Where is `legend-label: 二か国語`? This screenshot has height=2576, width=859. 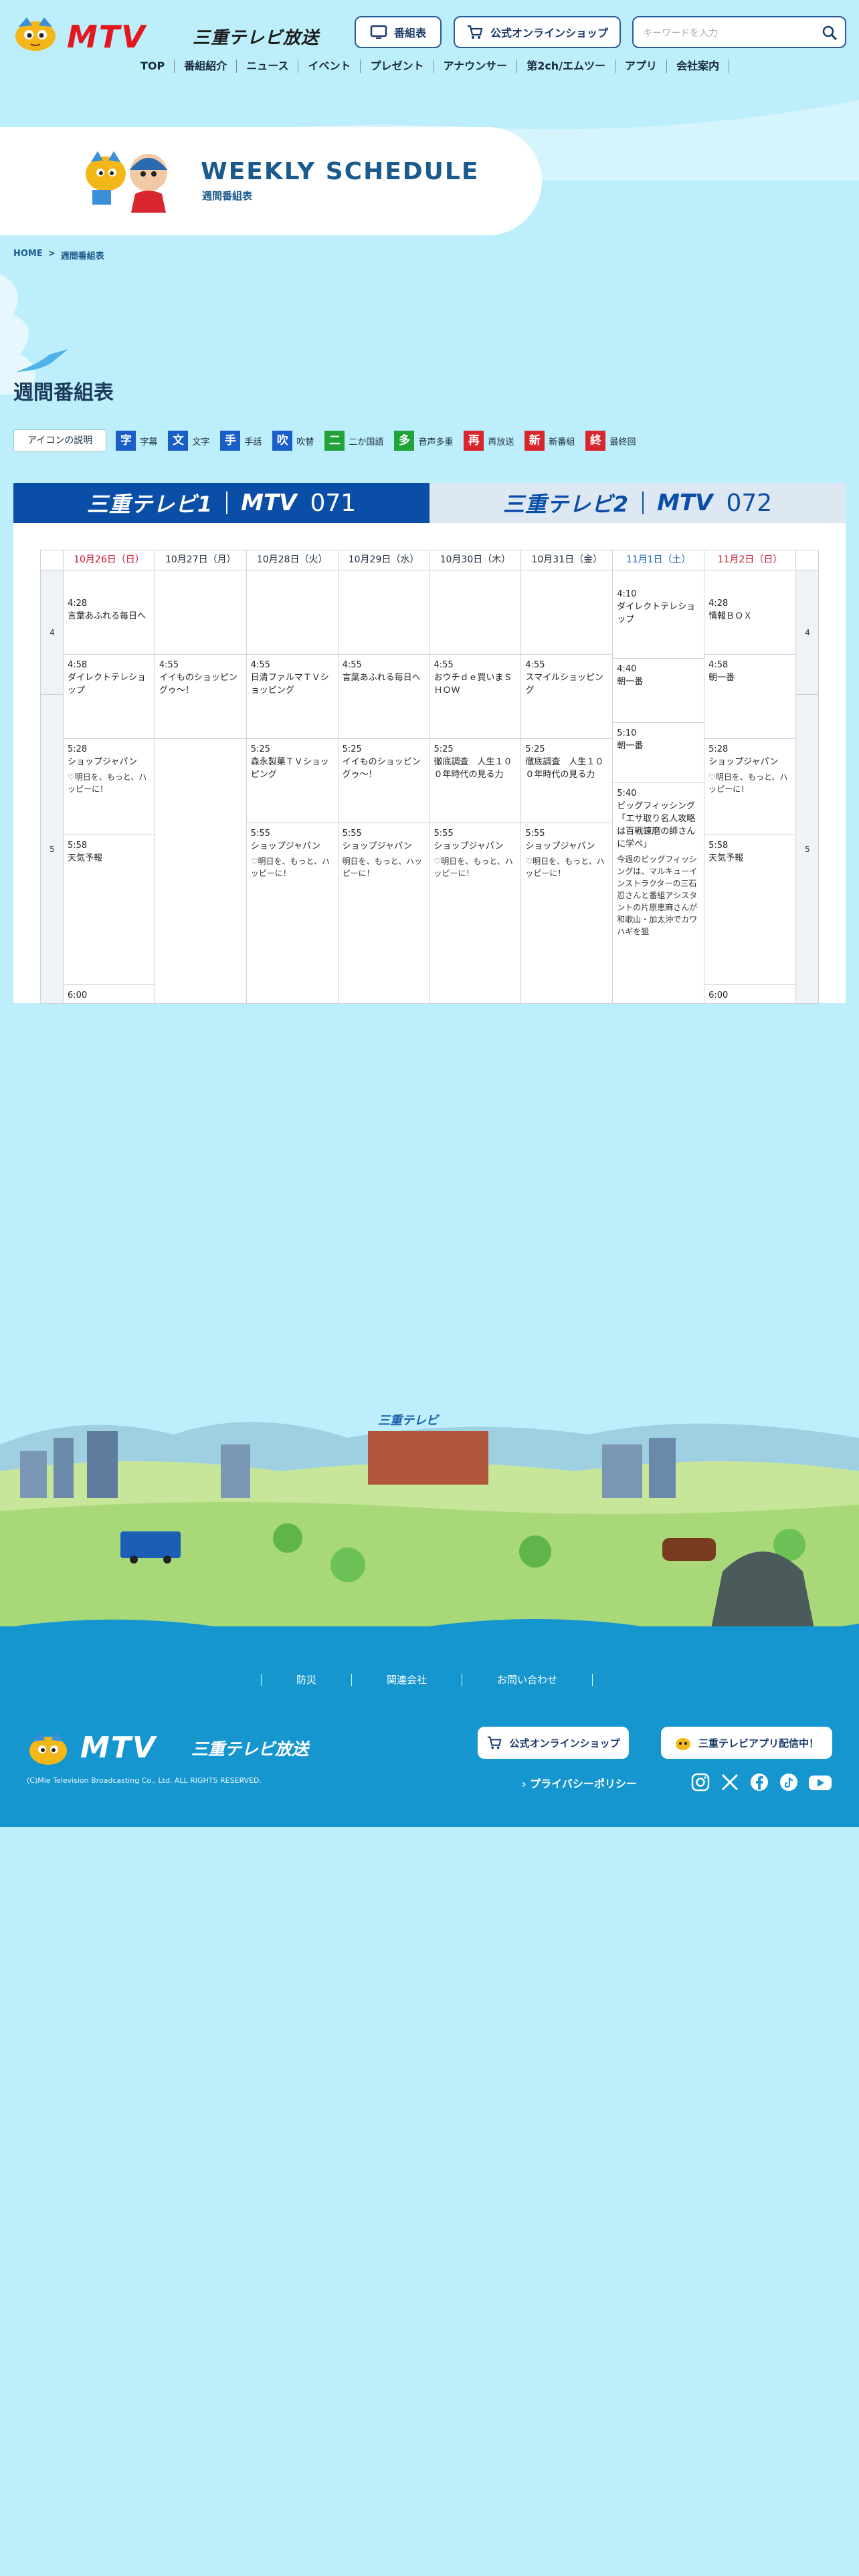
legend-label: 二か国語 is located at coordinates (367, 442).